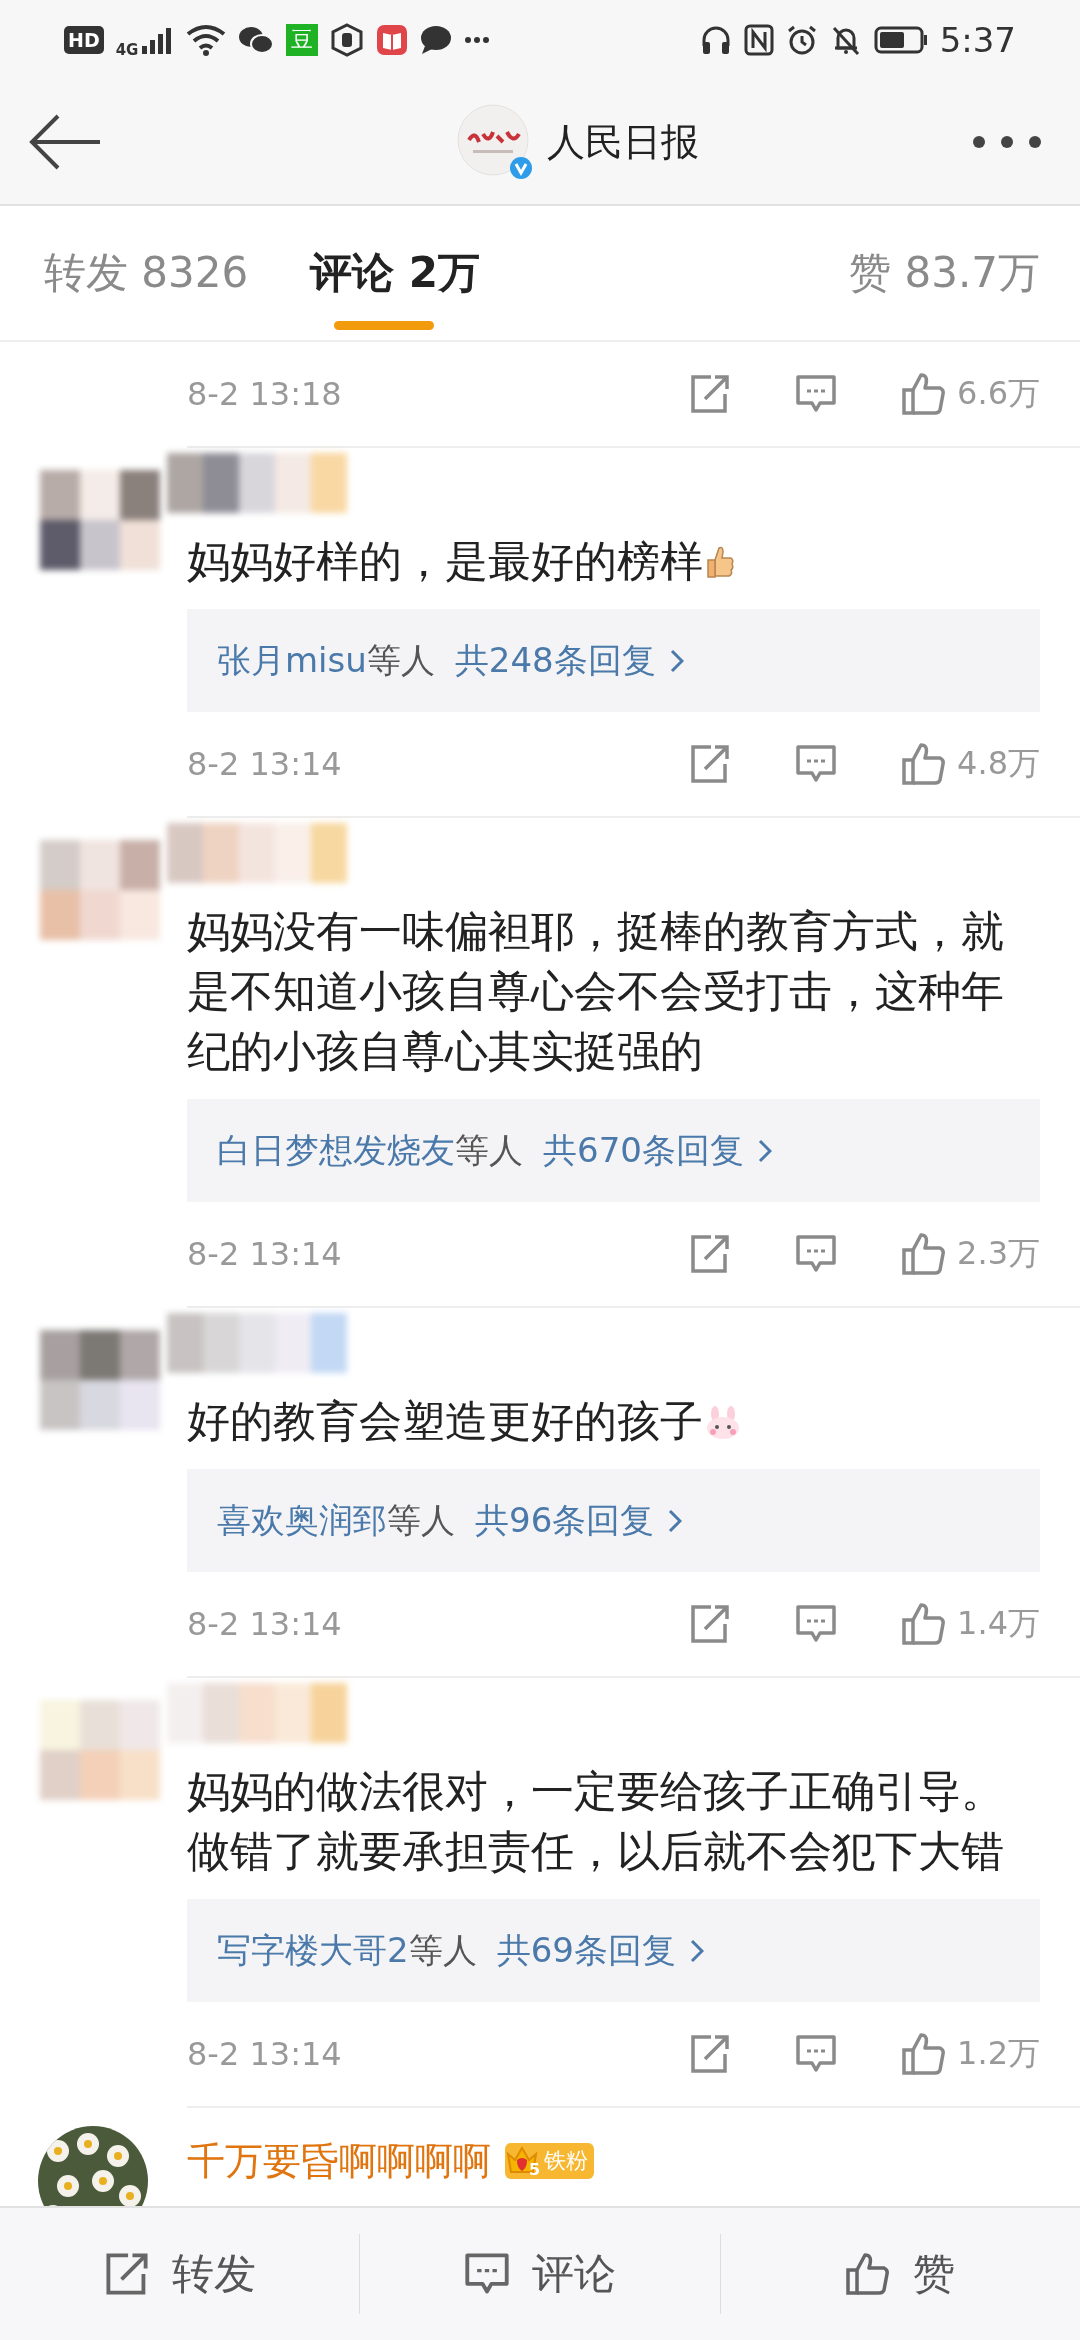 The image size is (1080, 2340). What do you see at coordinates (180, 2274) in the screenshot?
I see `repost-button: 转发` at bounding box center [180, 2274].